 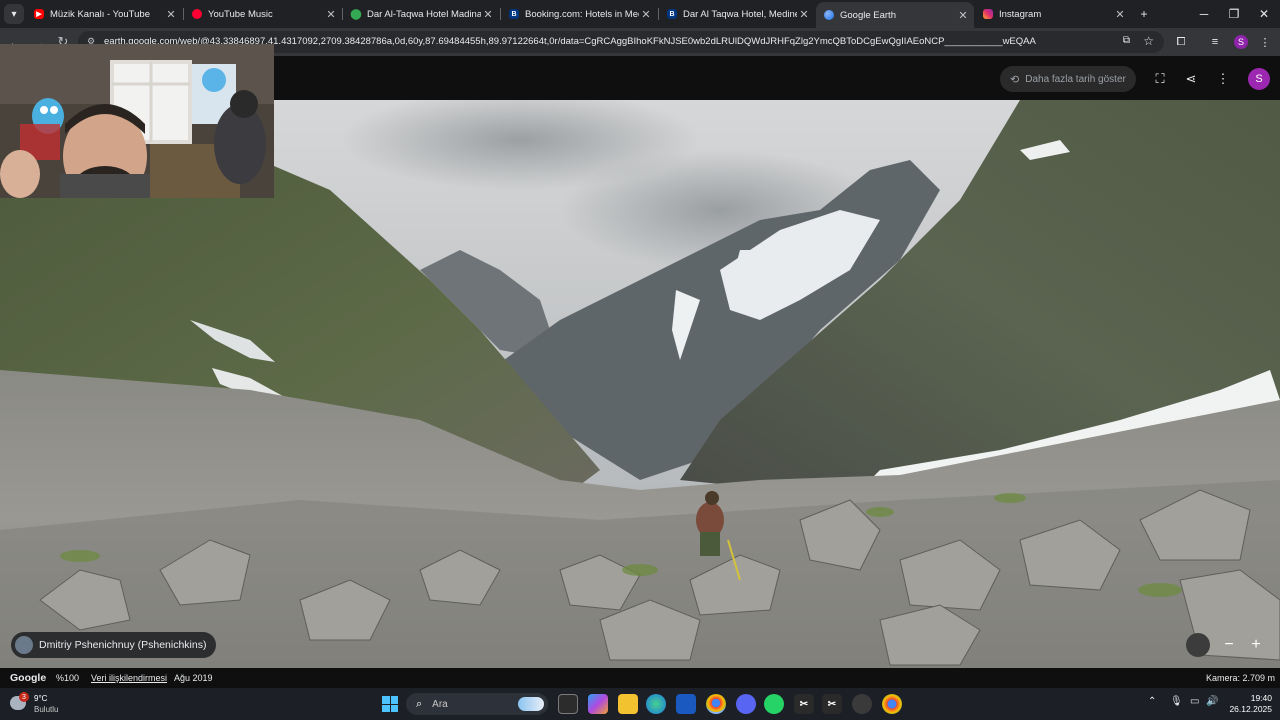 I want to click on webcam-overlay, so click(x=137, y=121).